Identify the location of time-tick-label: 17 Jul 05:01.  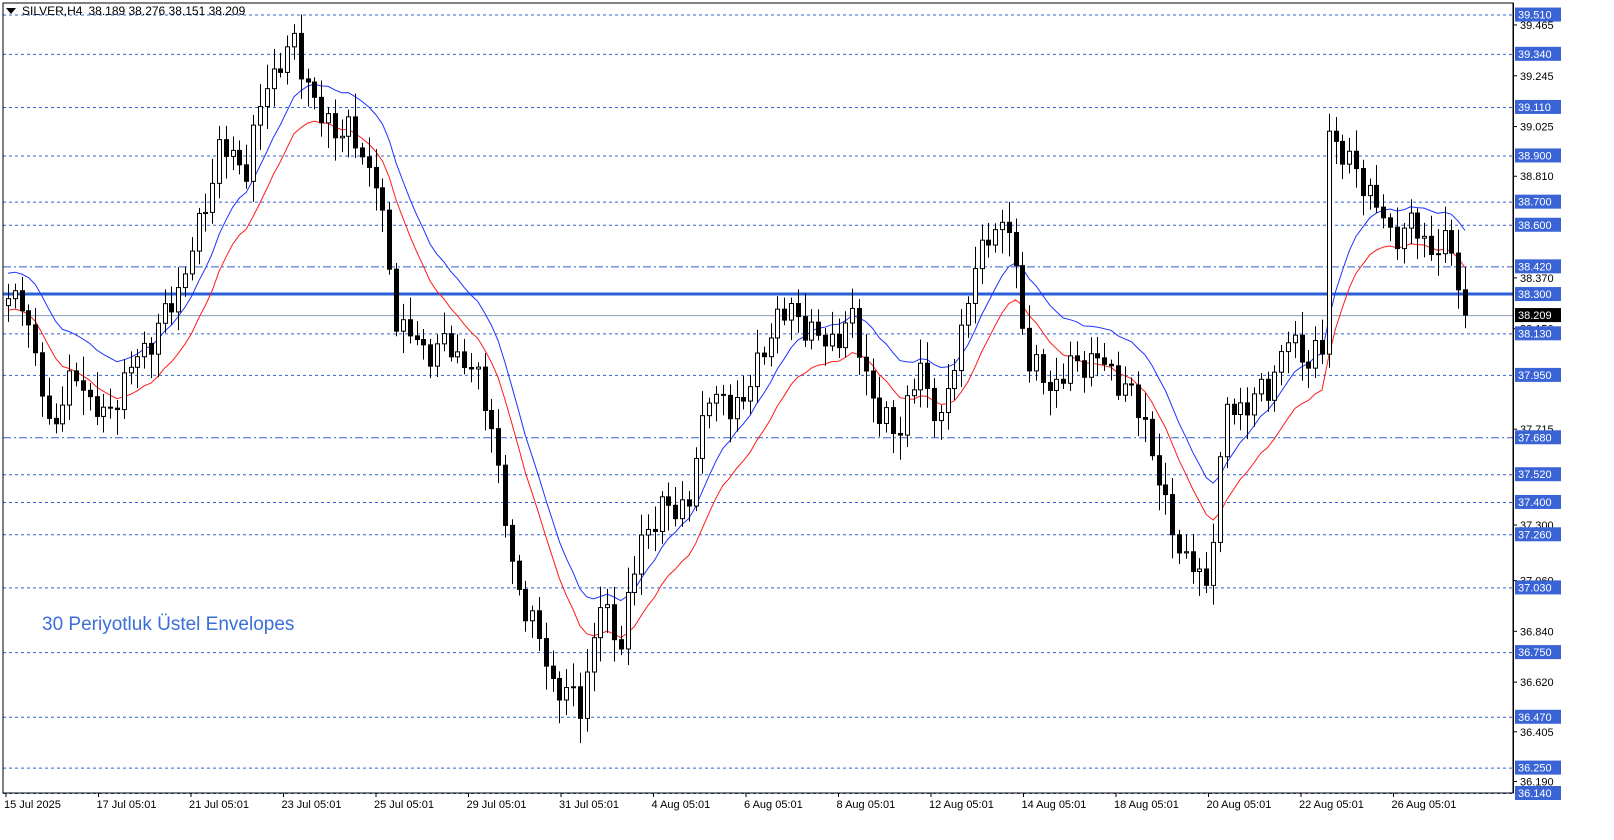
(127, 805).